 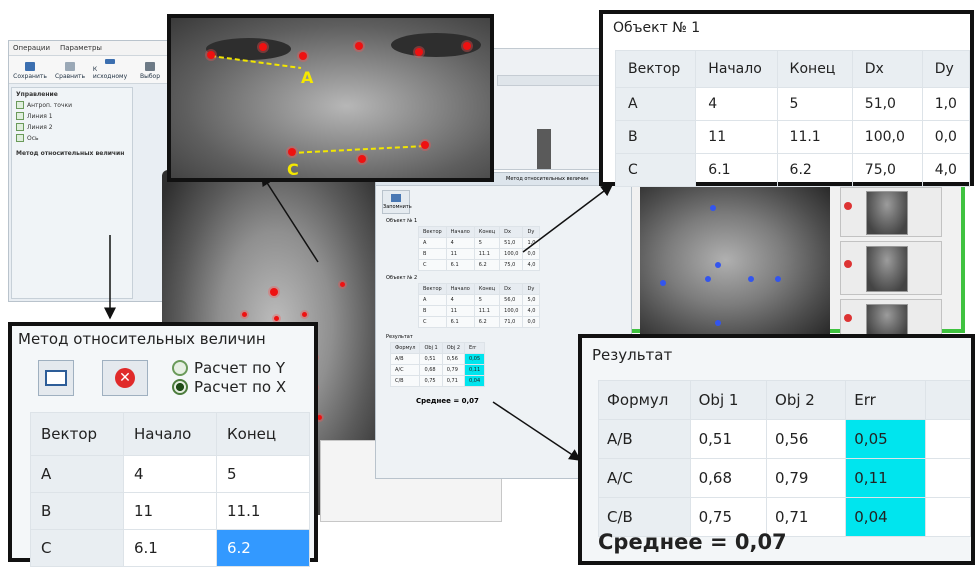 What do you see at coordinates (644, 400) in the screenshot?
I see `column-header: Формул` at bounding box center [644, 400].